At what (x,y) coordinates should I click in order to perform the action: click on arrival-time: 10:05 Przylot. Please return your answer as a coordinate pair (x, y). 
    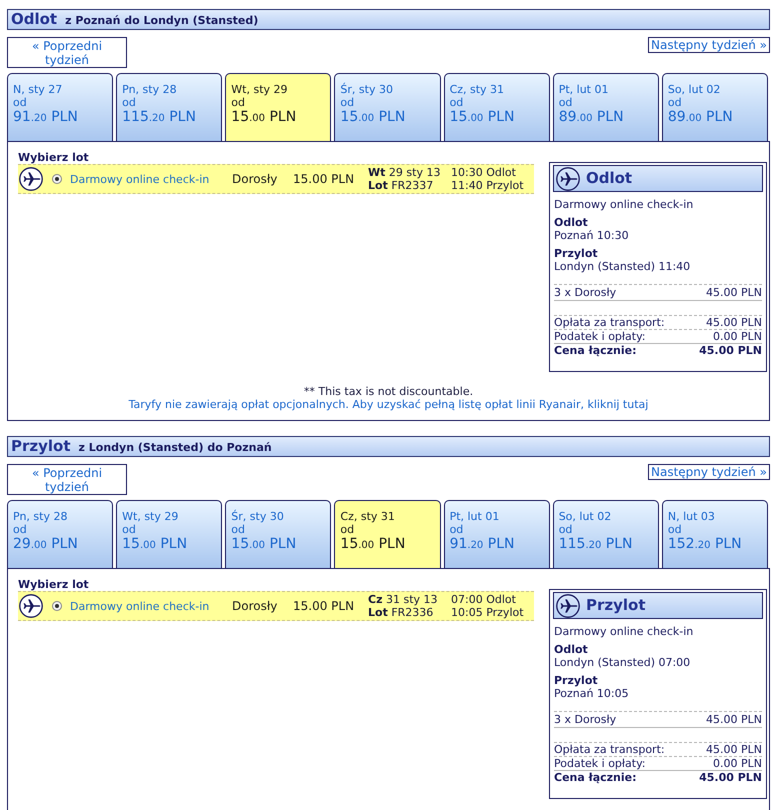
    Looking at the image, I should click on (487, 612).